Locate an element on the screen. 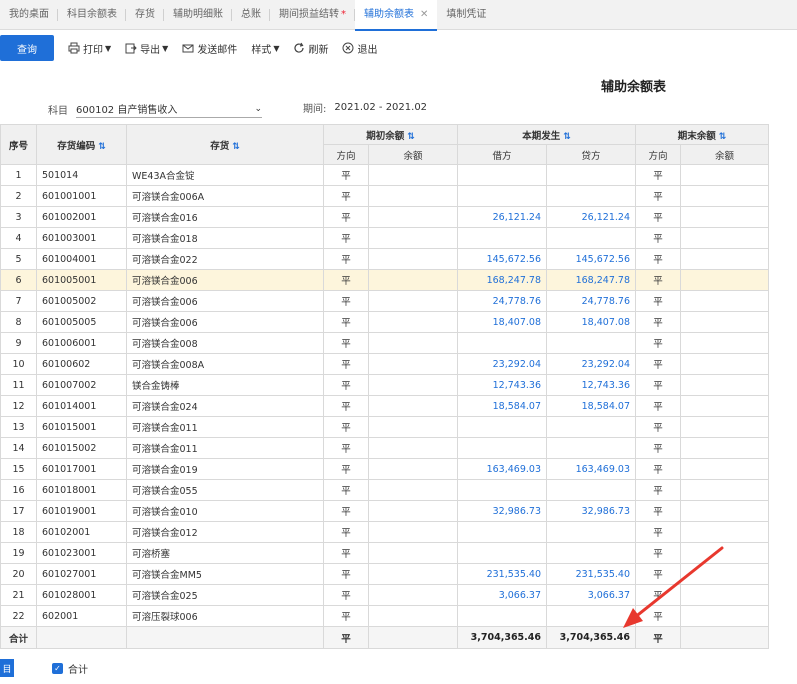 The width and height of the screenshot is (797, 684). header-closing: 期末余额 ⇅ is located at coordinates (702, 134).